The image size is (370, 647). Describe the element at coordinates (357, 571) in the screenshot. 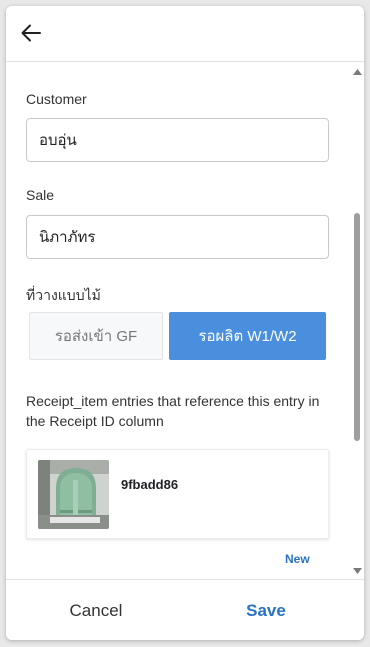

I see `scroll-down-icon` at that location.